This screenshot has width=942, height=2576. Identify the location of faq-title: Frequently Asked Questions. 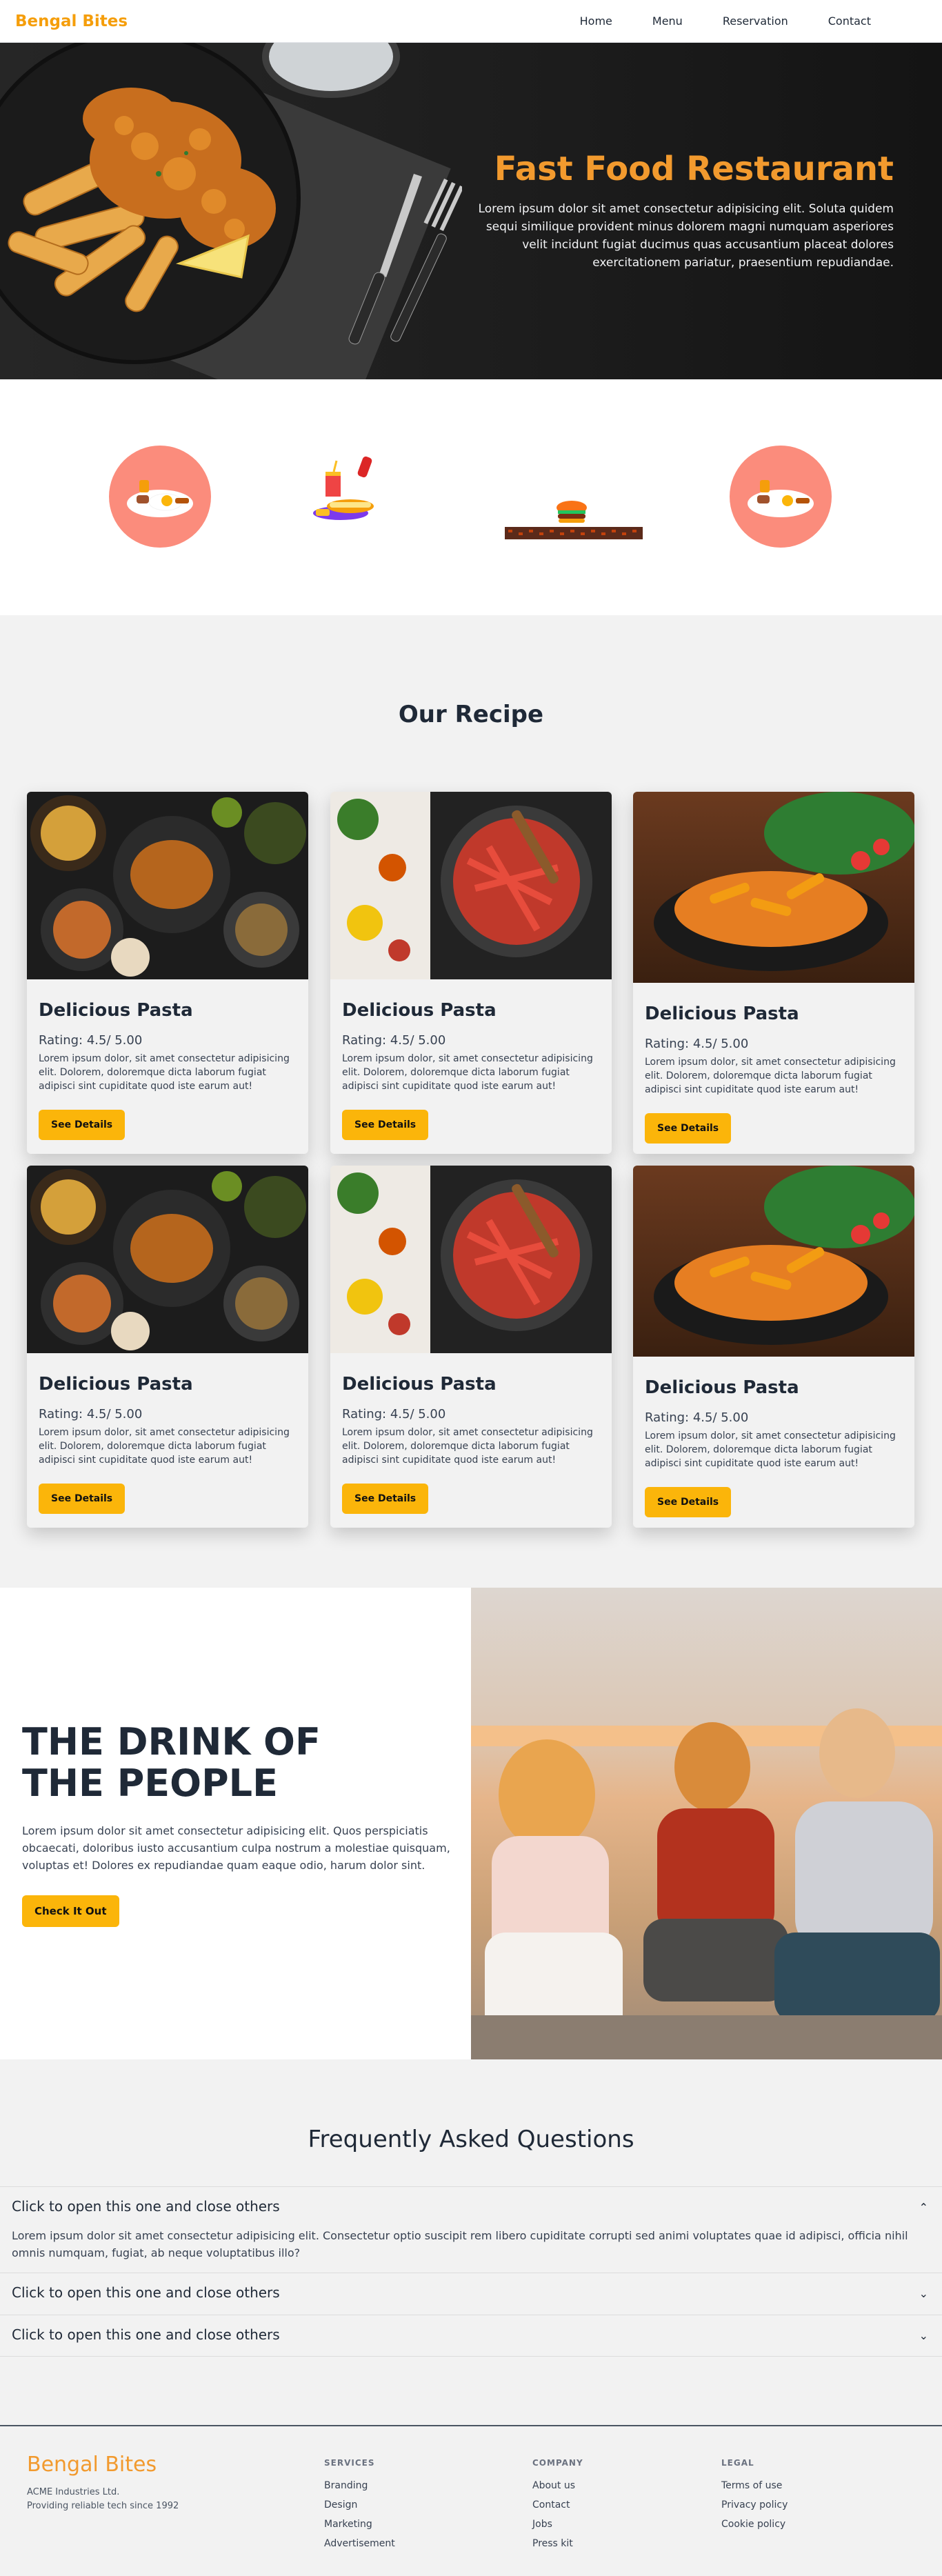
(471, 2139).